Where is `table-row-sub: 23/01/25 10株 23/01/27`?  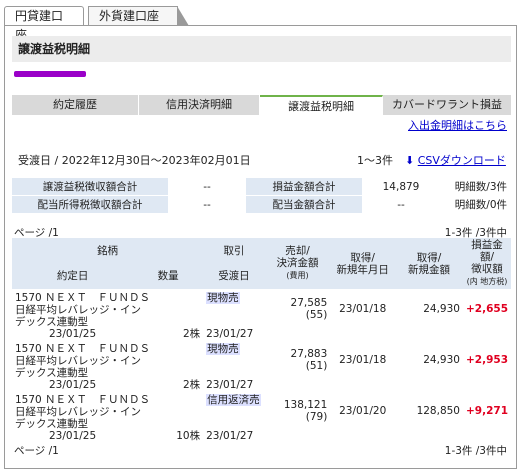
table-row-sub: 23/01/25 10株 23/01/27 is located at coordinates (261, 436).